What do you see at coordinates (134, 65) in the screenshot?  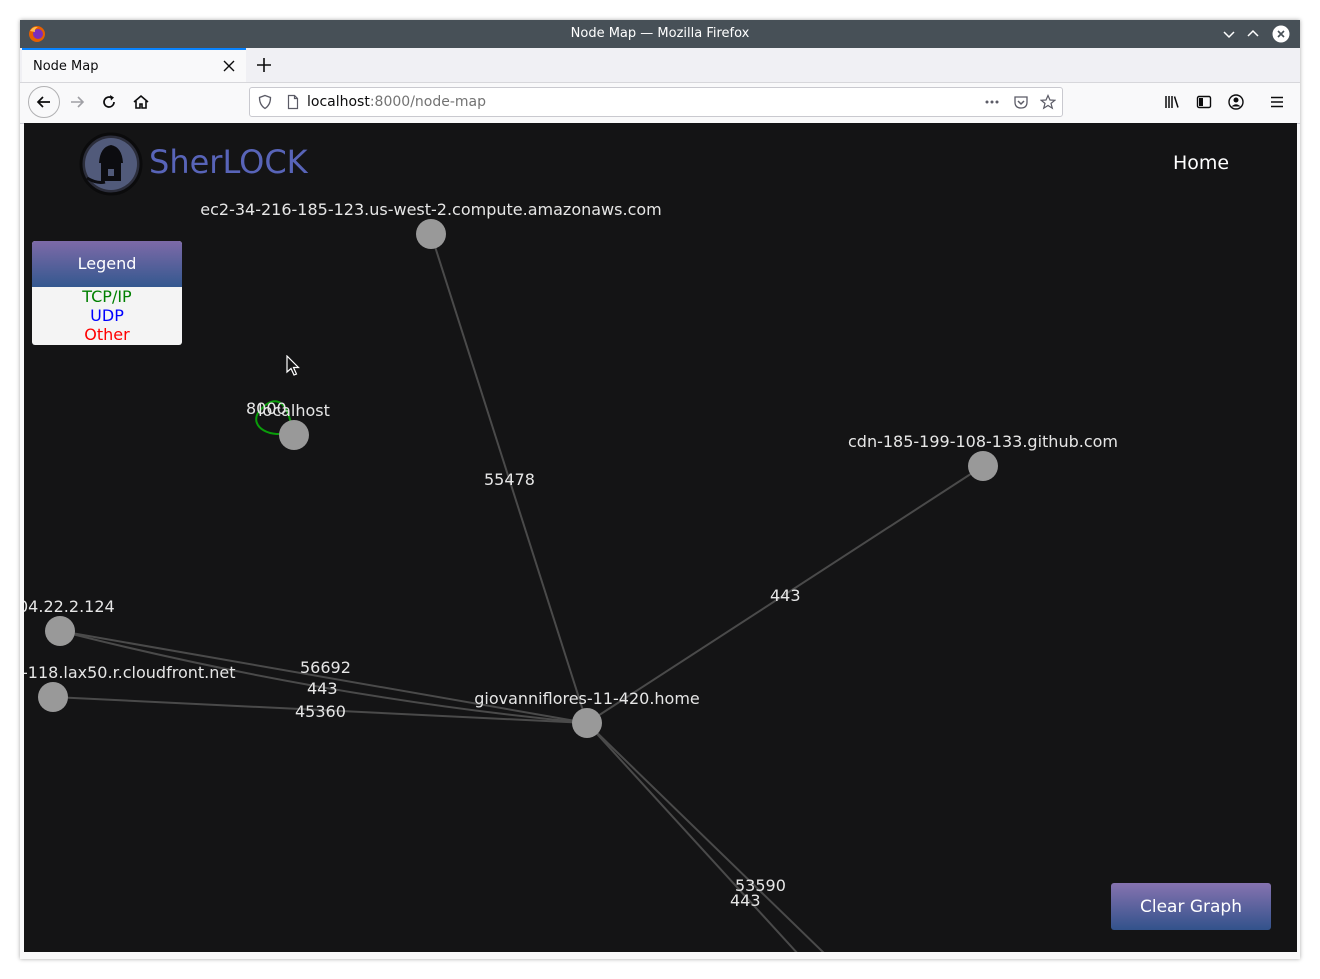 I see `tab-node-map: Node Map` at bounding box center [134, 65].